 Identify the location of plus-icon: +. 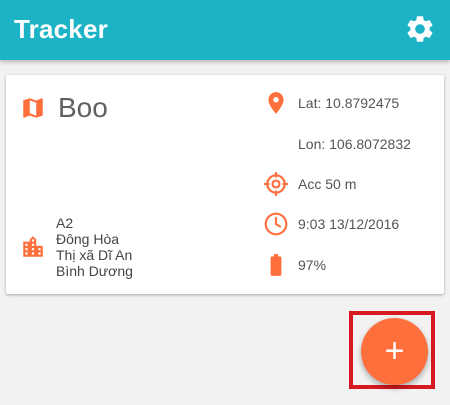
(394, 350).